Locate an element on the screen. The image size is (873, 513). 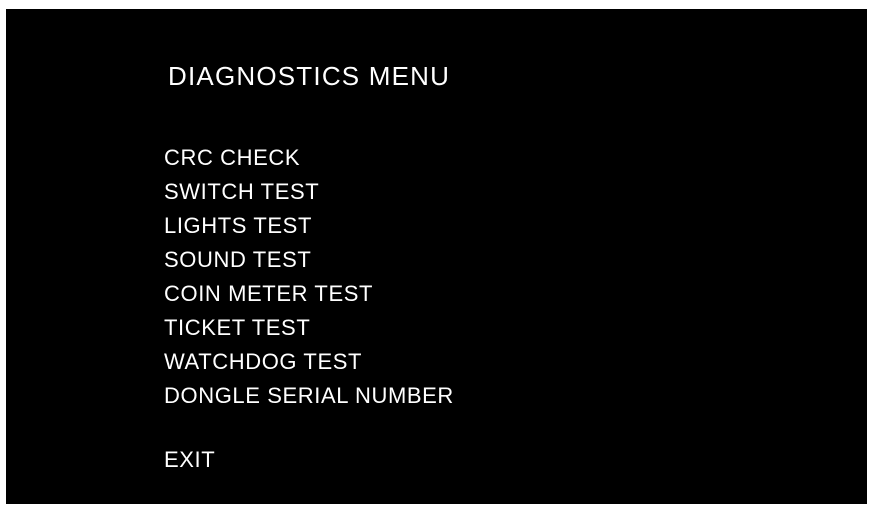
menu-item-crc-check: CRC CHECK is located at coordinates (309, 158).